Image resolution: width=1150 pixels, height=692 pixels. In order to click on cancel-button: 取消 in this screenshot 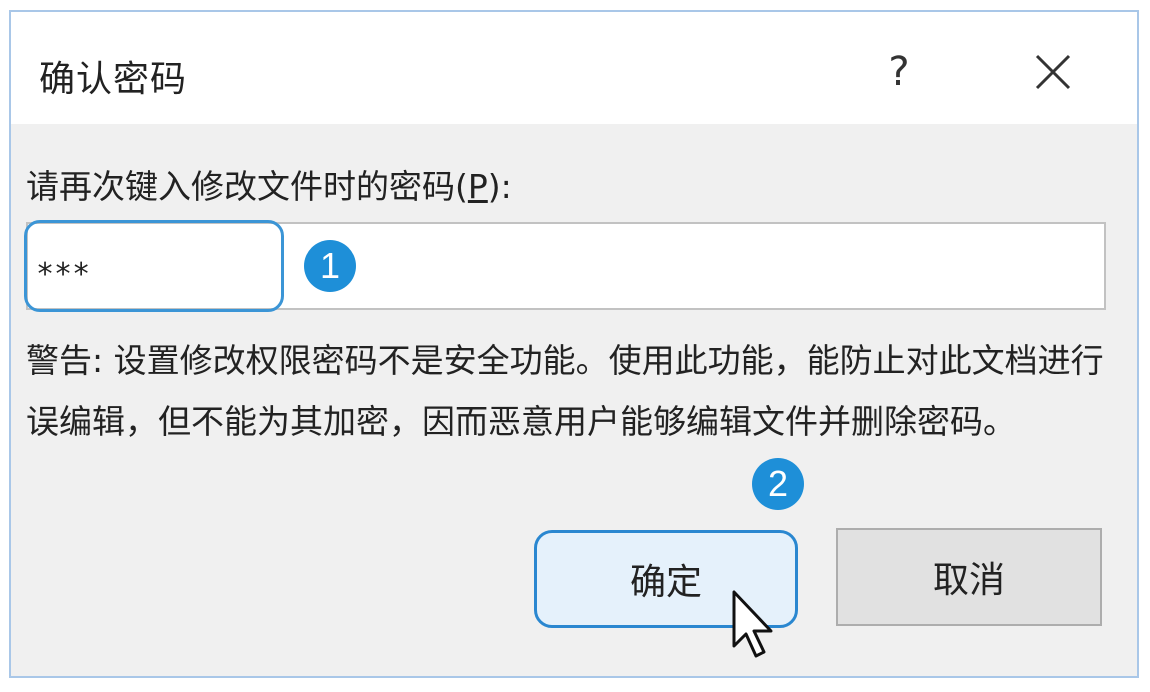, I will do `click(969, 577)`.